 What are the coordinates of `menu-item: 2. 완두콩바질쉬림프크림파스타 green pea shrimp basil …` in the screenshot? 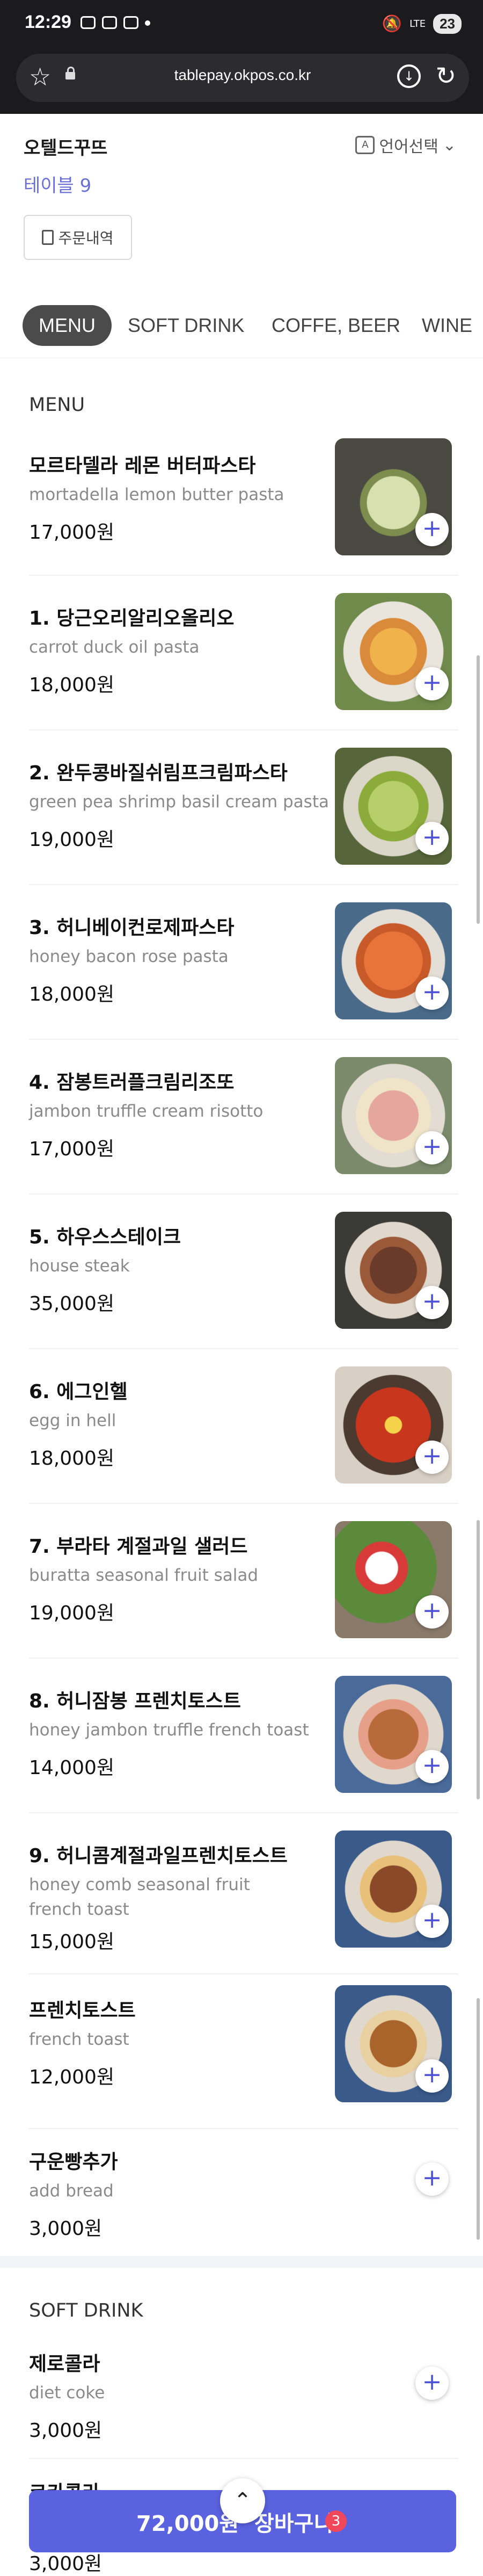 It's located at (243, 807).